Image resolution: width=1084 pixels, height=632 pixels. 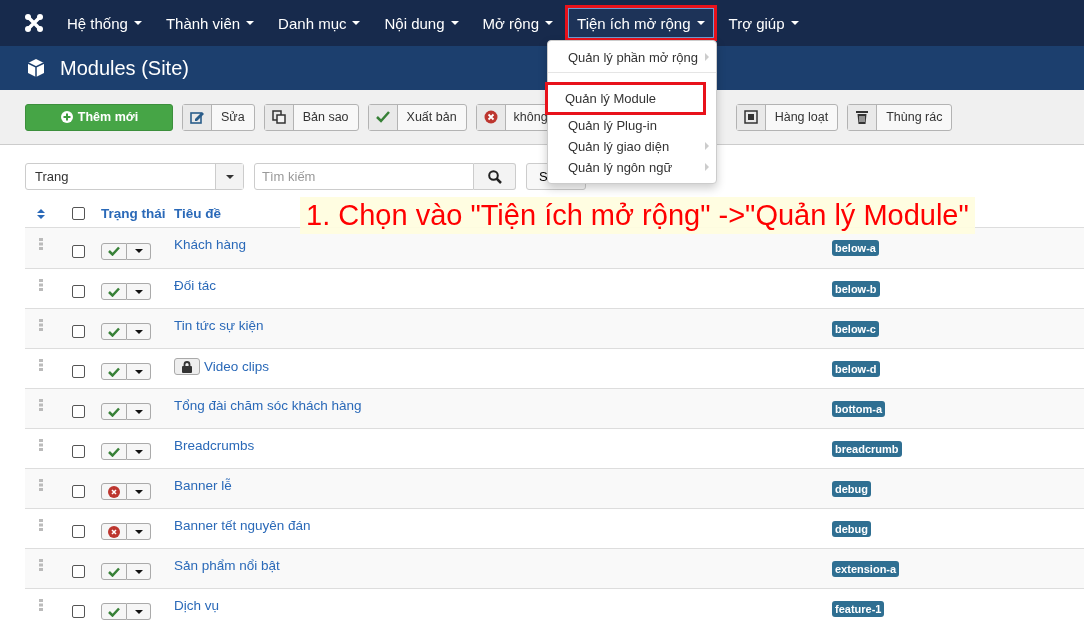 What do you see at coordinates (855, 328) in the screenshot?
I see `position-badge: below-c` at bounding box center [855, 328].